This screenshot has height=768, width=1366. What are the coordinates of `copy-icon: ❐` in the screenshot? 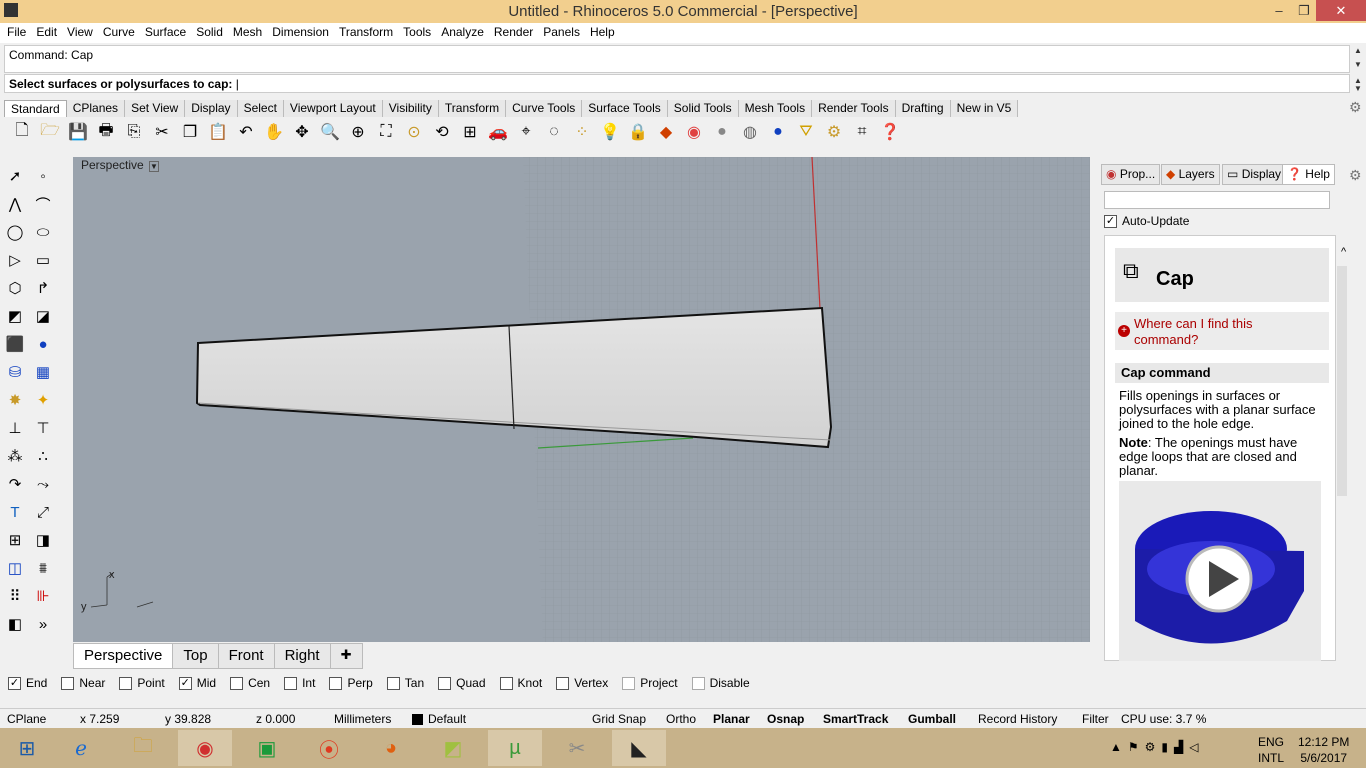 It's located at (190, 132).